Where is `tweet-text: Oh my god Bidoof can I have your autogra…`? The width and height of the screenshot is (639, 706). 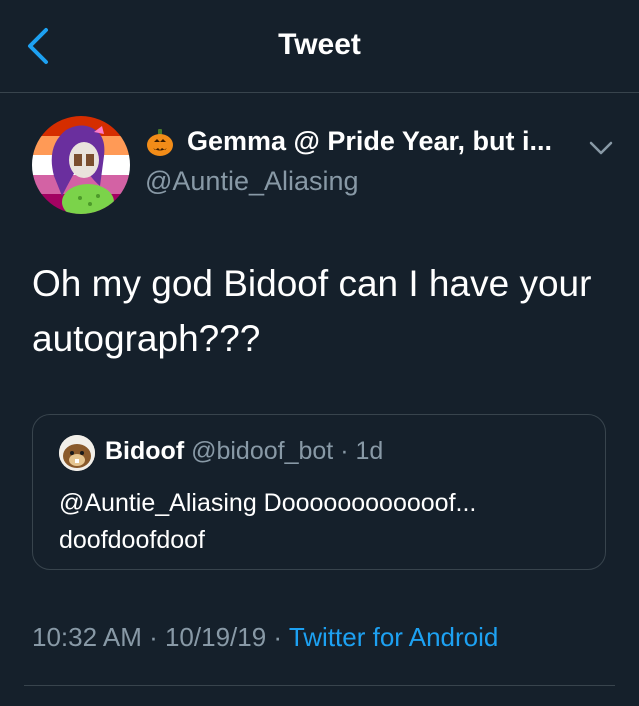 tweet-text: Oh my god Bidoof can I have your autogra… is located at coordinates (312, 311).